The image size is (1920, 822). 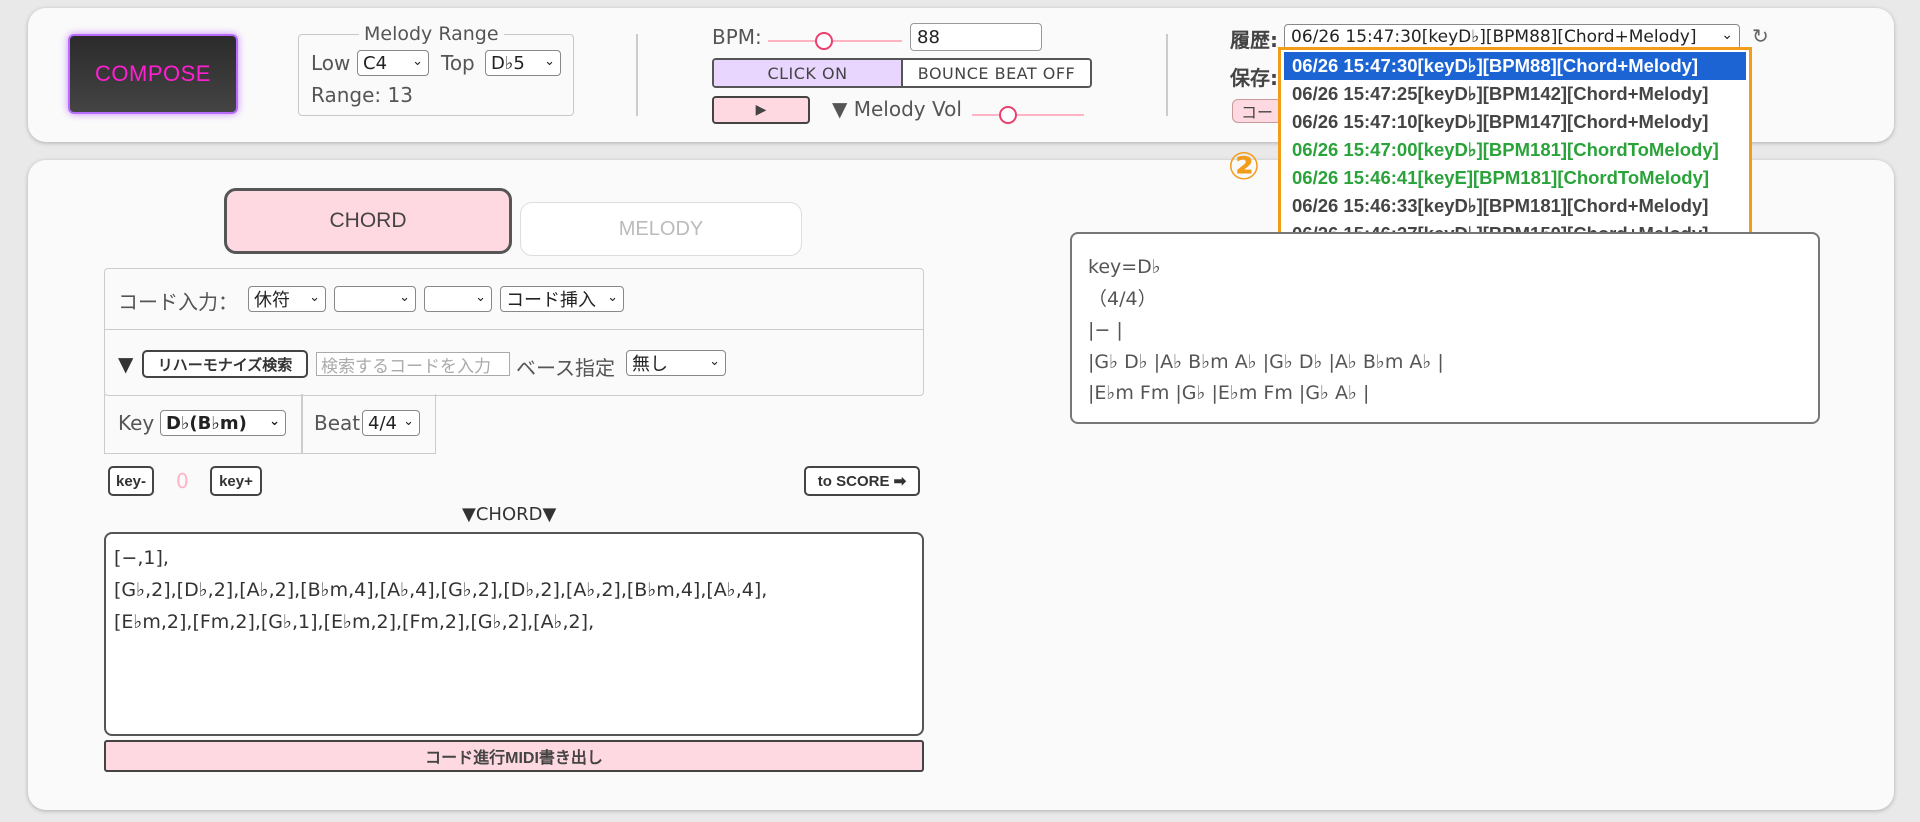 What do you see at coordinates (393, 63) in the screenshot?
I see `low-note-select: C4 ⌄` at bounding box center [393, 63].